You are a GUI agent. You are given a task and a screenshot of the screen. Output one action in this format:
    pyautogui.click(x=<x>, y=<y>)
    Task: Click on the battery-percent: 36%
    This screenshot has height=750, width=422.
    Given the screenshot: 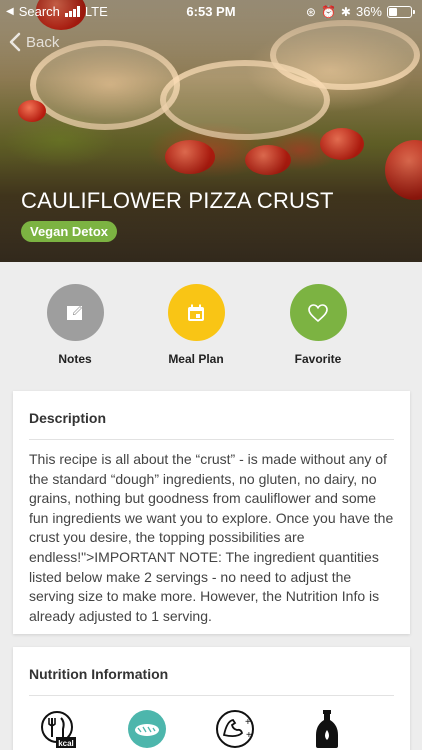 What is the action you would take?
    pyautogui.click(x=368, y=11)
    